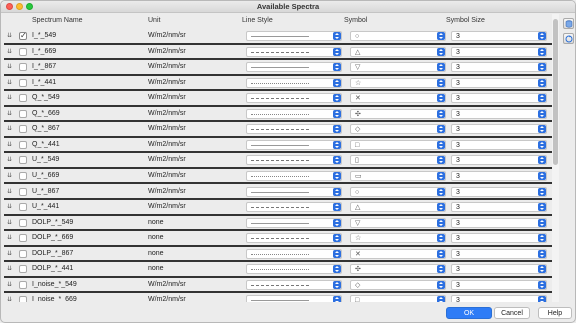  What do you see at coordinates (278, 115) in the screenshot?
I see `table-row: ⇊ Q_*_669 W/m2/nm/sr ✣ 3` at bounding box center [278, 115].